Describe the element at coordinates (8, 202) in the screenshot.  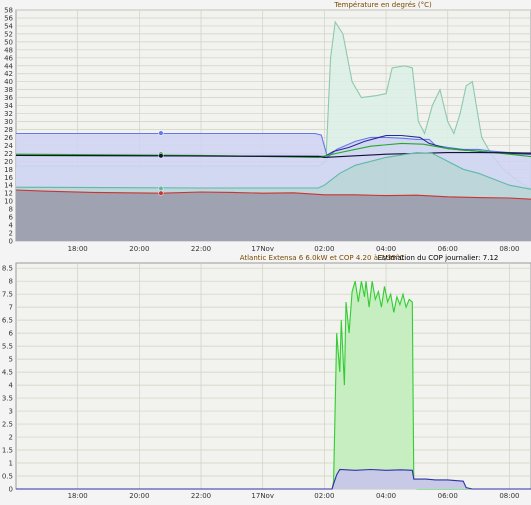
I see `y-tick-label: 10` at that location.